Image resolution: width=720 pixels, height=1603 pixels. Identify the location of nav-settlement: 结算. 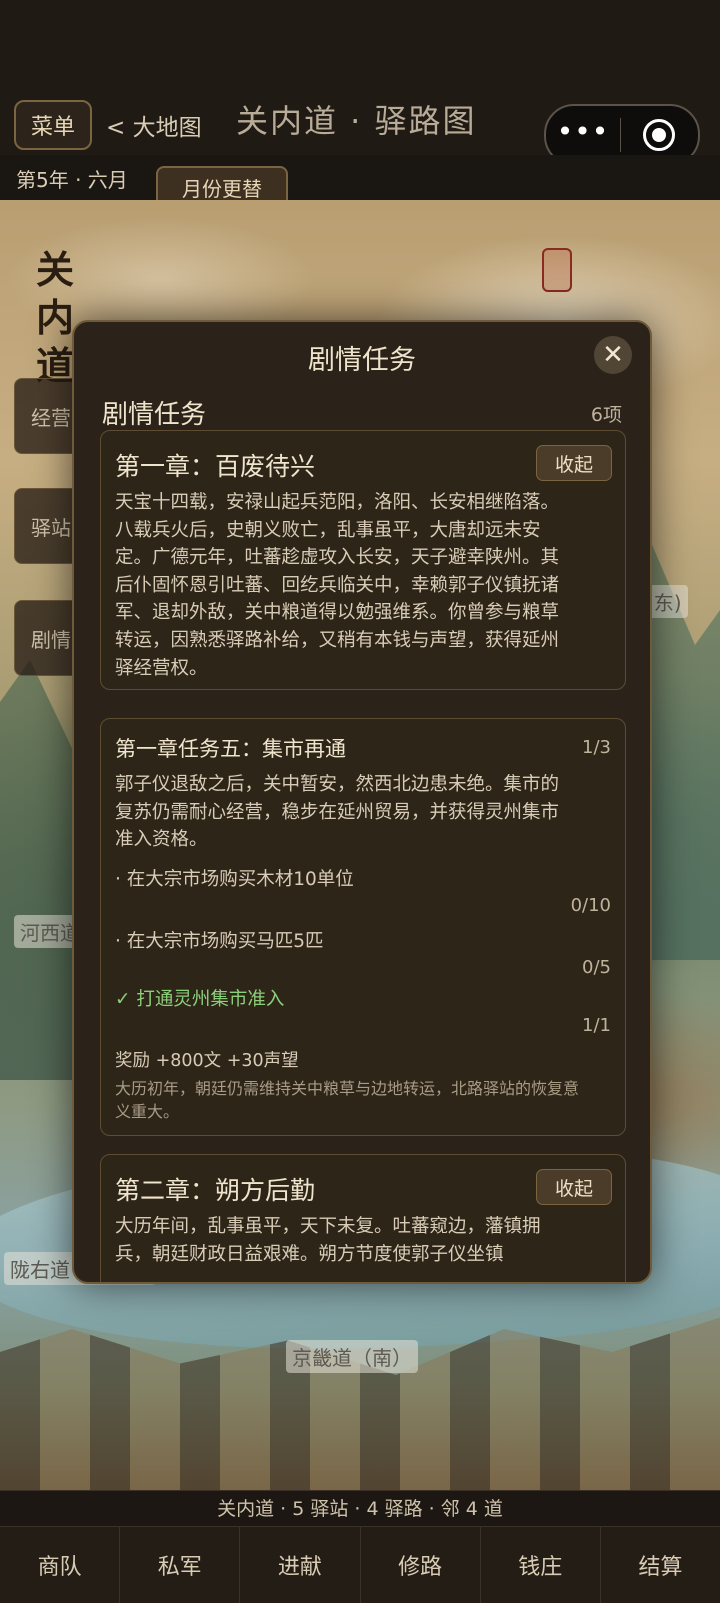
(660, 1565).